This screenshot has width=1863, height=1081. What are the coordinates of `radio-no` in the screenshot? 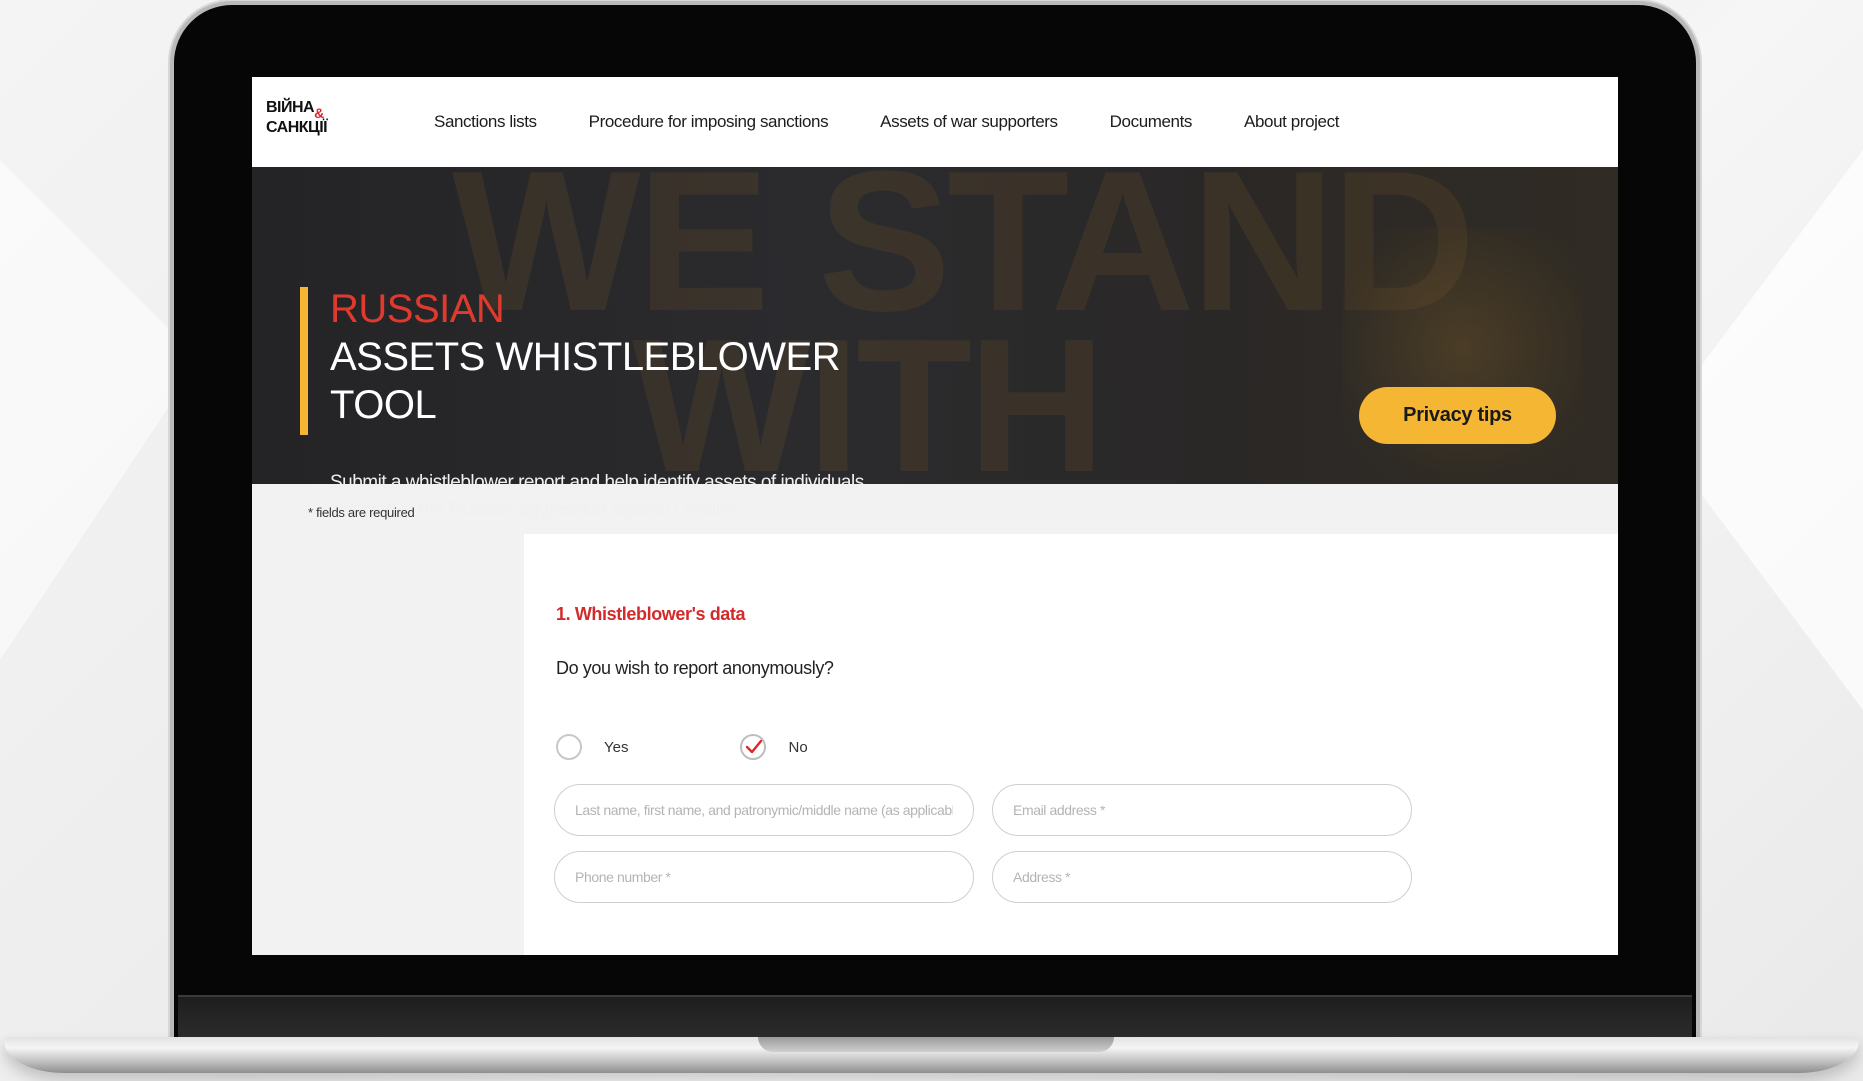 It's located at (753, 747).